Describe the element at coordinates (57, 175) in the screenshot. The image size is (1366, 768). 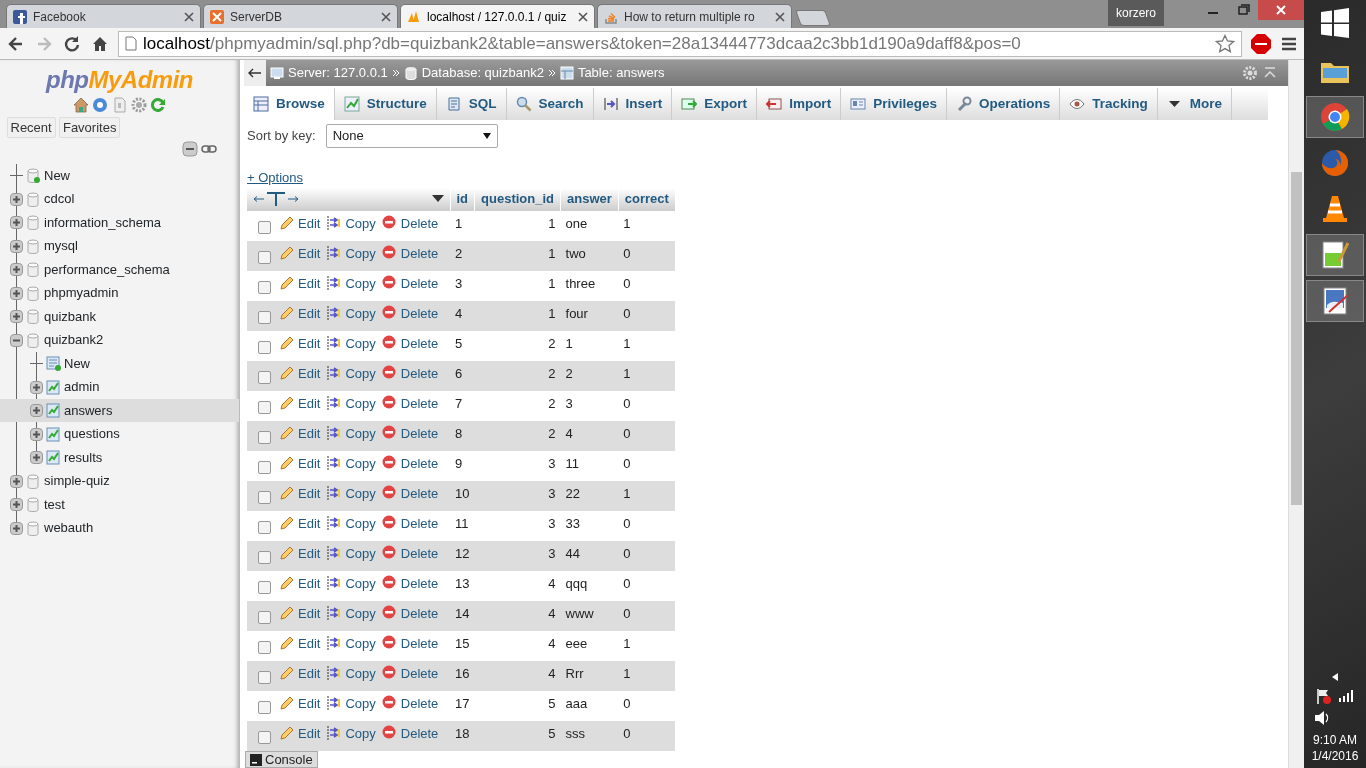
I see `new-item: New` at that location.